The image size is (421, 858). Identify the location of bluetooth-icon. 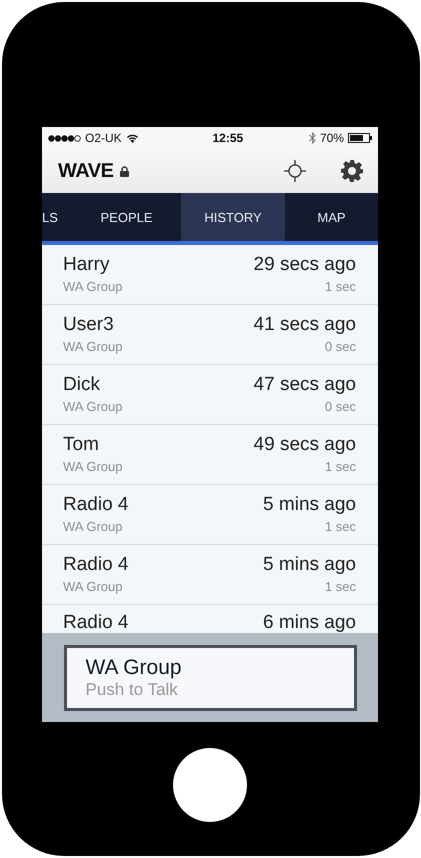
(312, 138).